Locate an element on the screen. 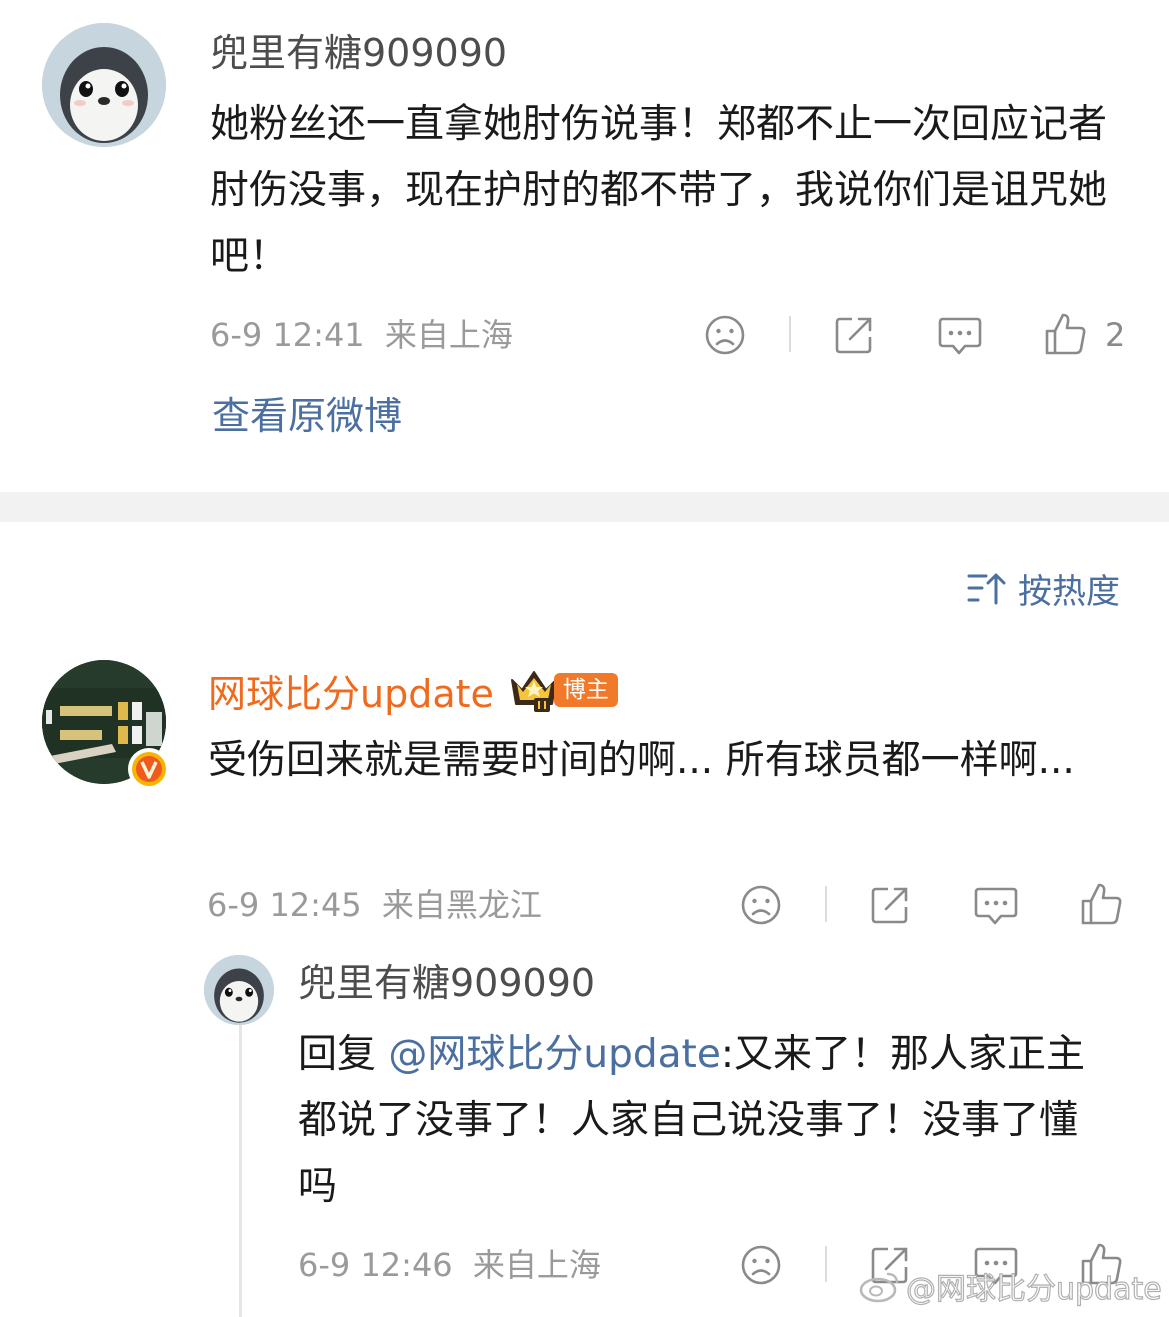 The image size is (1169, 1317). timestamp: 6-9 12:46 来自上海 is located at coordinates (449, 1265).